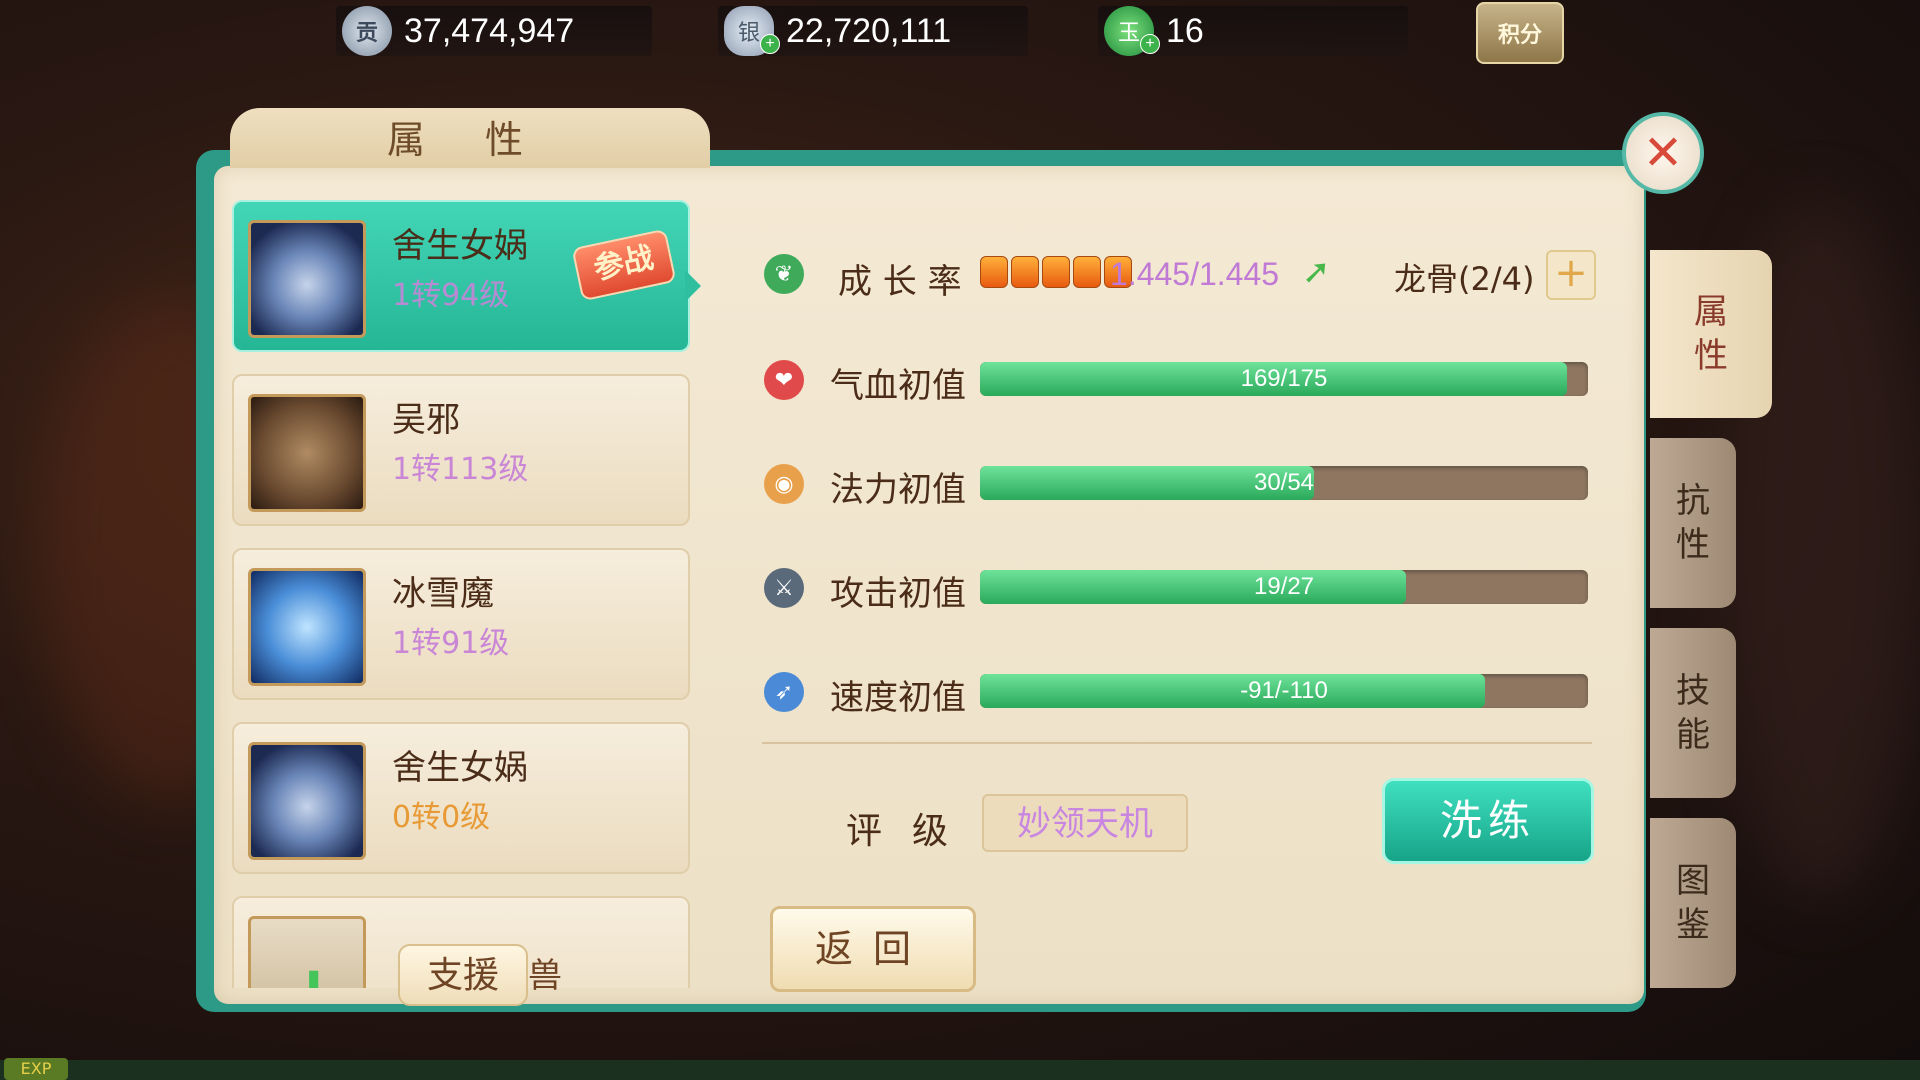 The image size is (1920, 1080). I want to click on add-silver-icon: +, so click(770, 44).